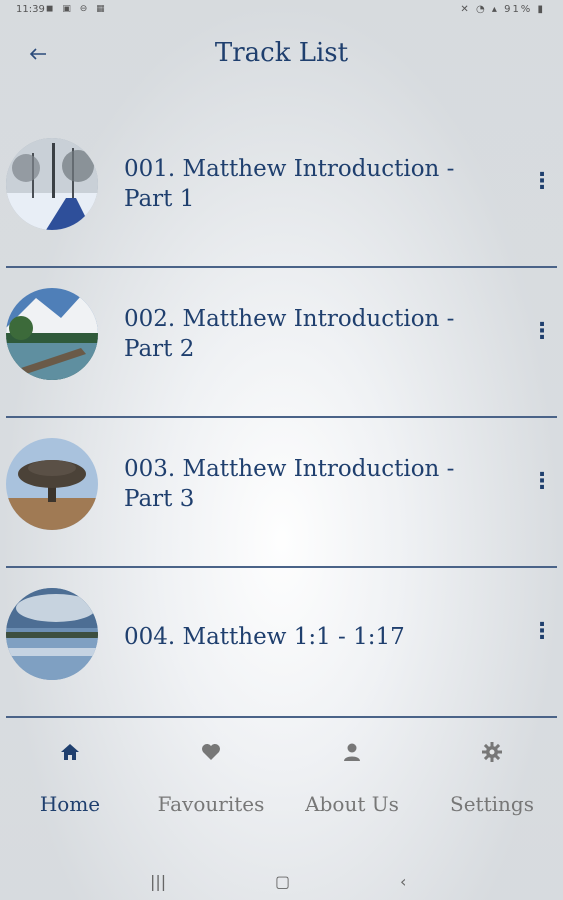 This screenshot has width=563, height=900. I want to click on home-button-icon: ▢, so click(282, 881).